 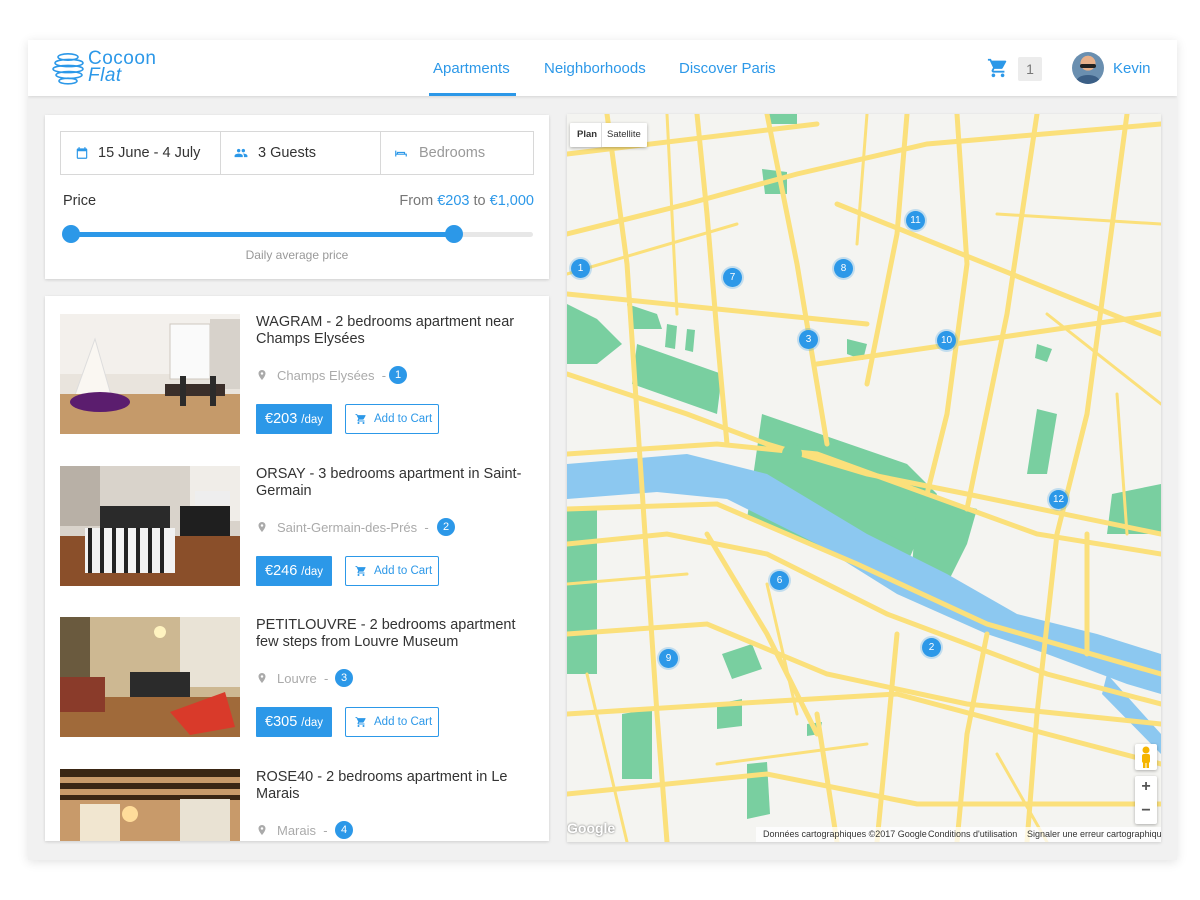 I want to click on bedrooms-field: Bedrooms, so click(x=452, y=153).